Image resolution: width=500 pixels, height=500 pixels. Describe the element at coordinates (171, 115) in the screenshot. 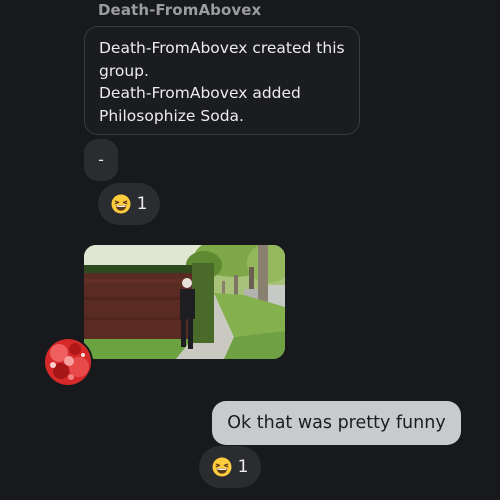

I see `system-message-line: Philosophize Soda.` at that location.